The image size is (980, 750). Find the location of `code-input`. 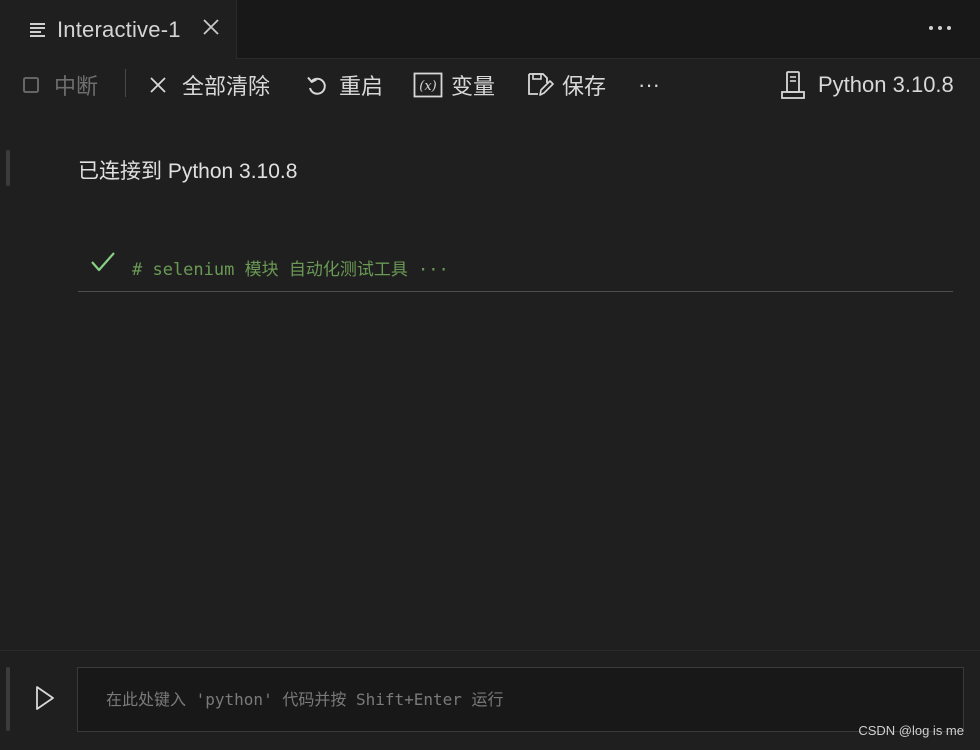

code-input is located at coordinates (520, 699).